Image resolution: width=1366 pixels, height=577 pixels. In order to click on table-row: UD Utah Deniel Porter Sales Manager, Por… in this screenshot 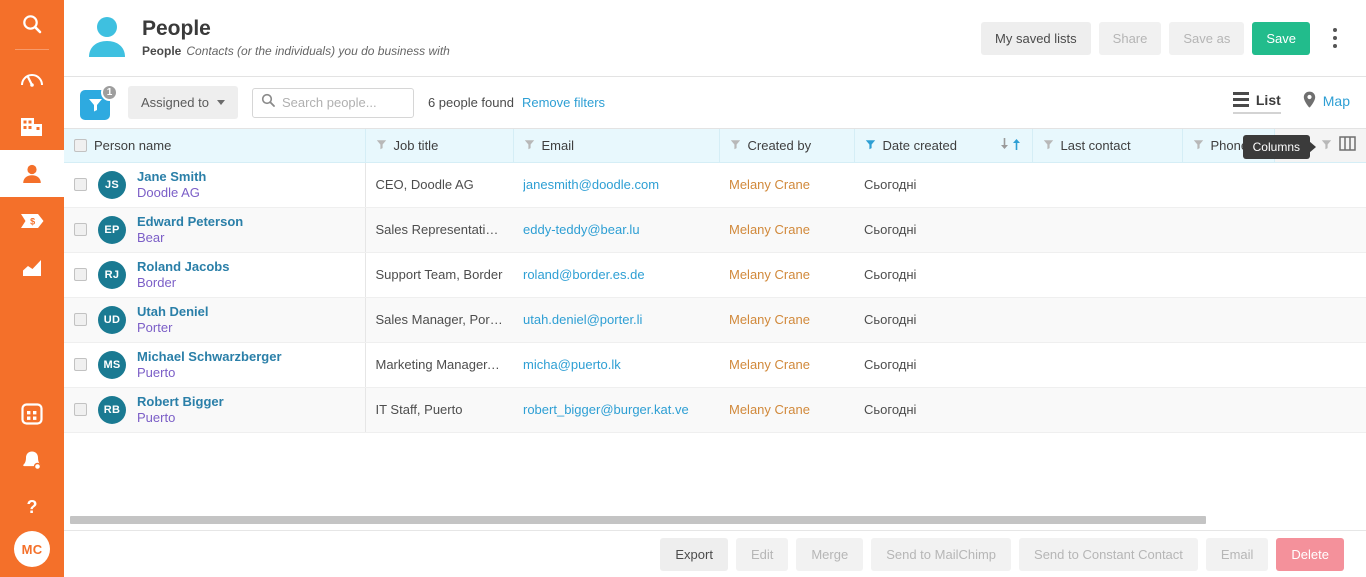, I will do `click(715, 320)`.